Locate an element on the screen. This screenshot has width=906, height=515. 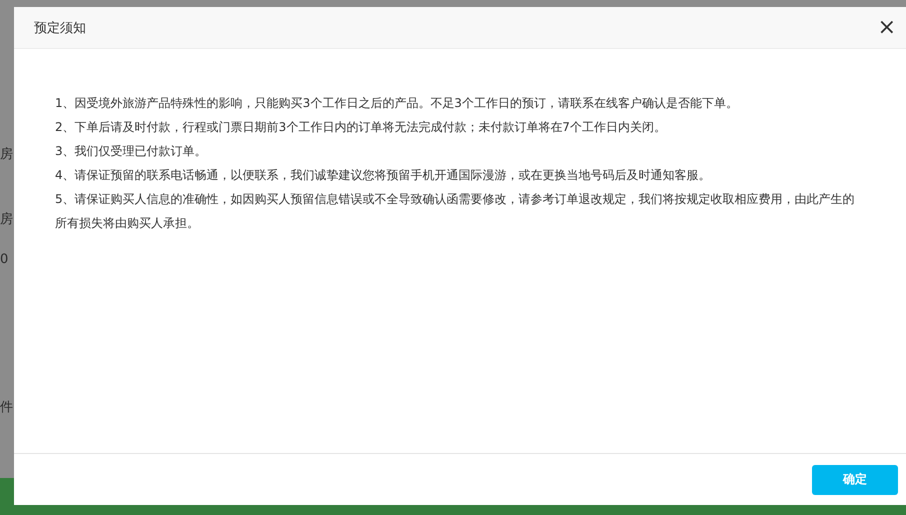
notice-text: 5、请保证购买人信息的准确性，如因购买人预留信息错误或不全导致确认函需要修改，请参考订单退改规定，我们将按规定收取相应费用，由此产生的所有损失将由购买人承担。 is located at coordinates (455, 211).